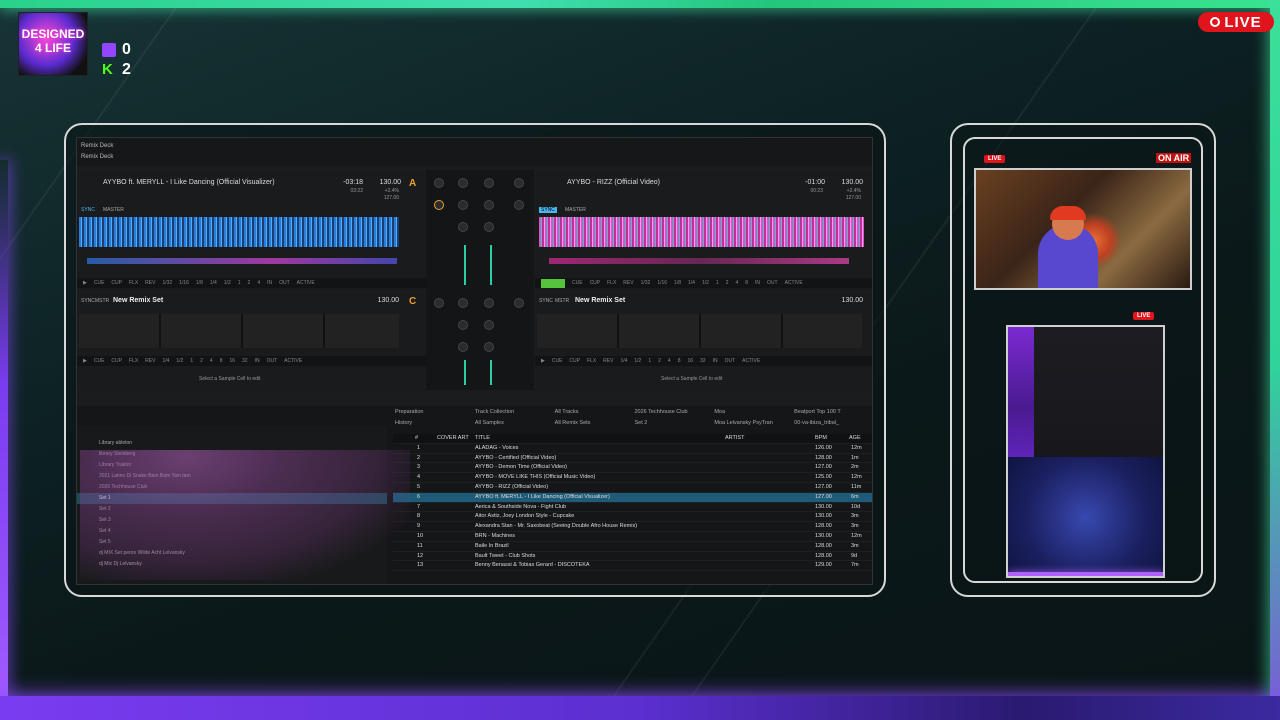  Describe the element at coordinates (239, 331) in the screenshot. I see `remix-c-slots` at that location.